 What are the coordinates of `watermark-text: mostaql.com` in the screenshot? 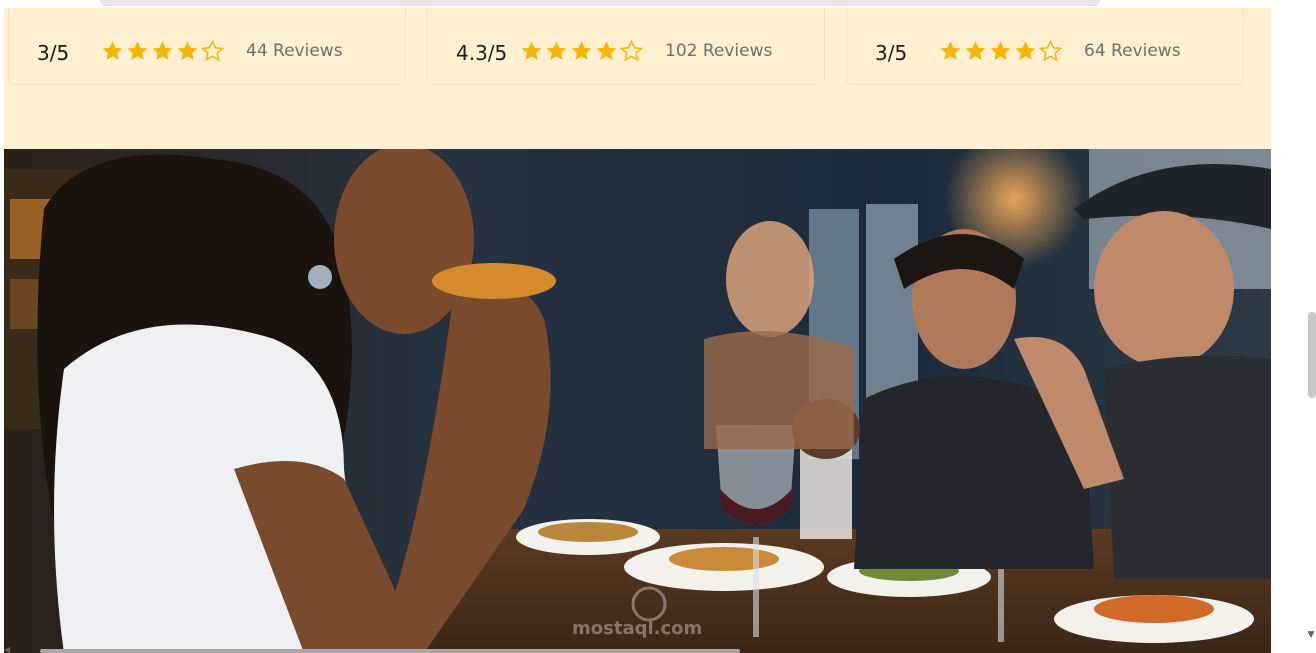 It's located at (637, 628).